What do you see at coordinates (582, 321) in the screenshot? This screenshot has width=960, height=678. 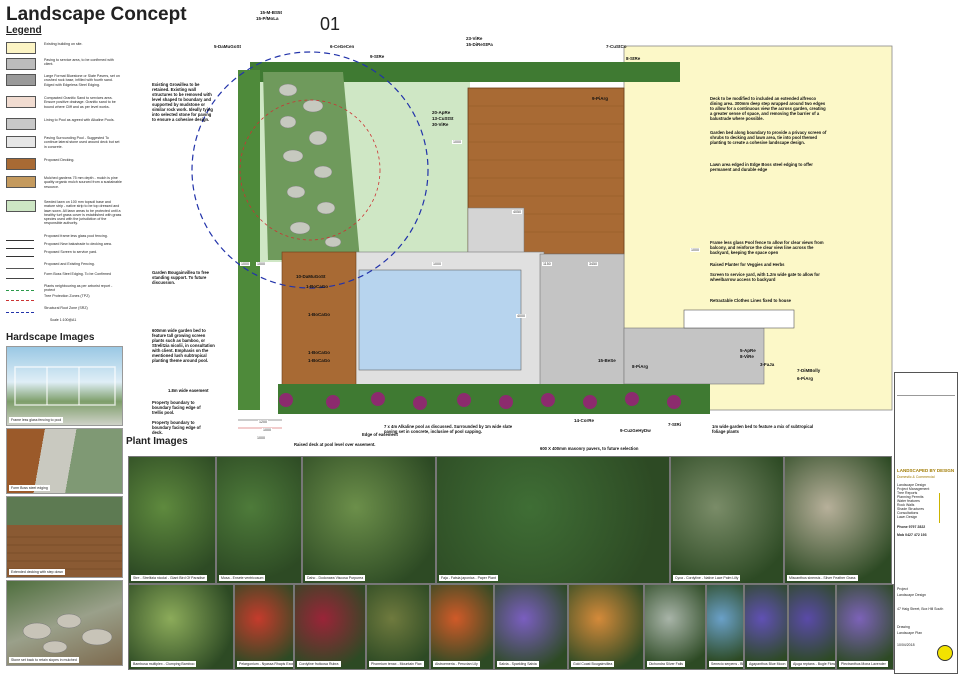 I see `masonry-pavers` at bounding box center [582, 321].